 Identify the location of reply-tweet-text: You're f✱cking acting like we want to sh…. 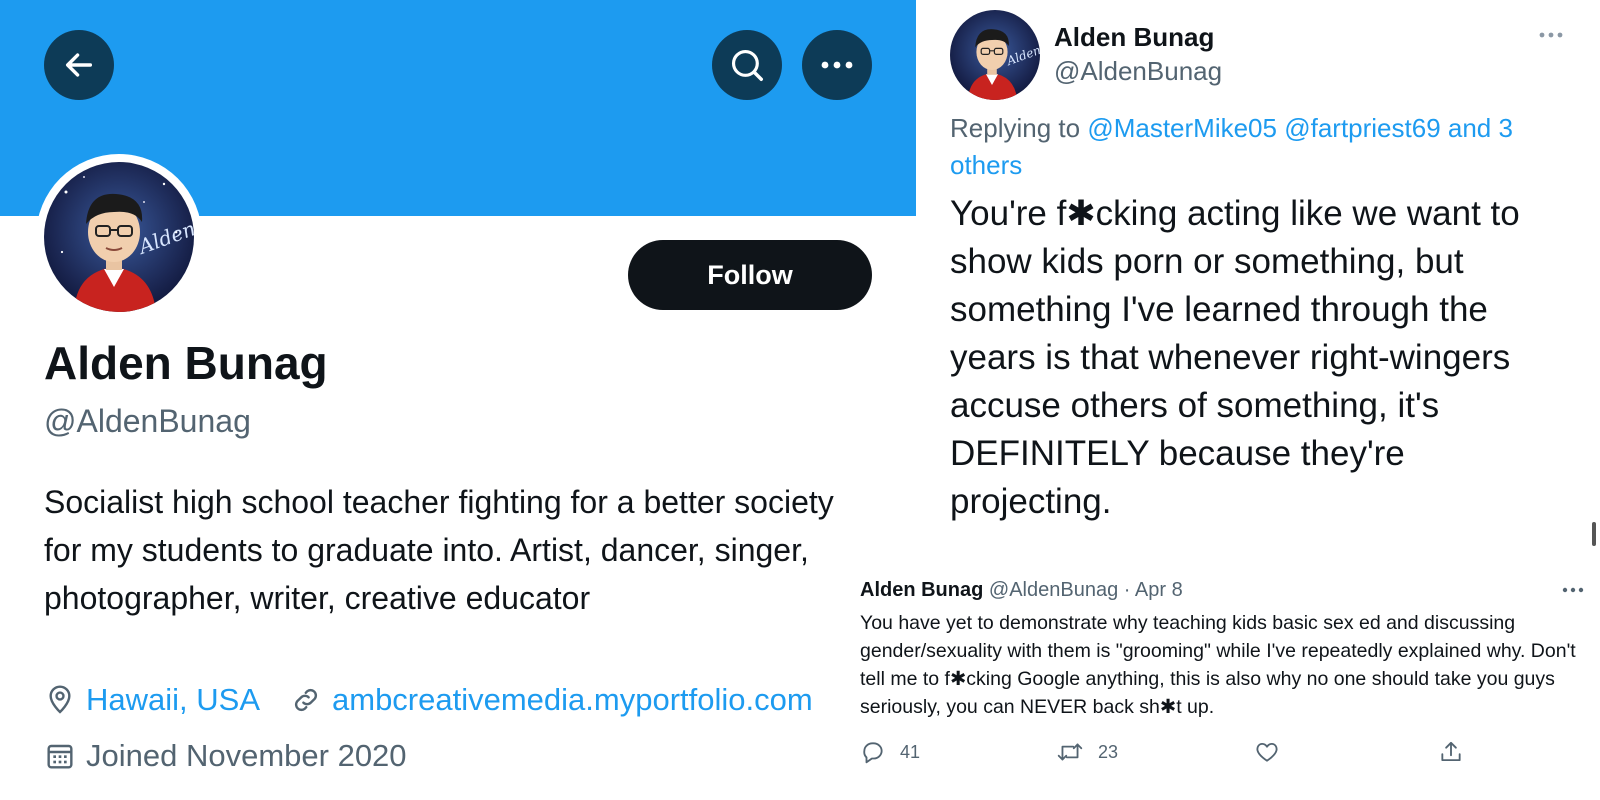
(1235, 357).